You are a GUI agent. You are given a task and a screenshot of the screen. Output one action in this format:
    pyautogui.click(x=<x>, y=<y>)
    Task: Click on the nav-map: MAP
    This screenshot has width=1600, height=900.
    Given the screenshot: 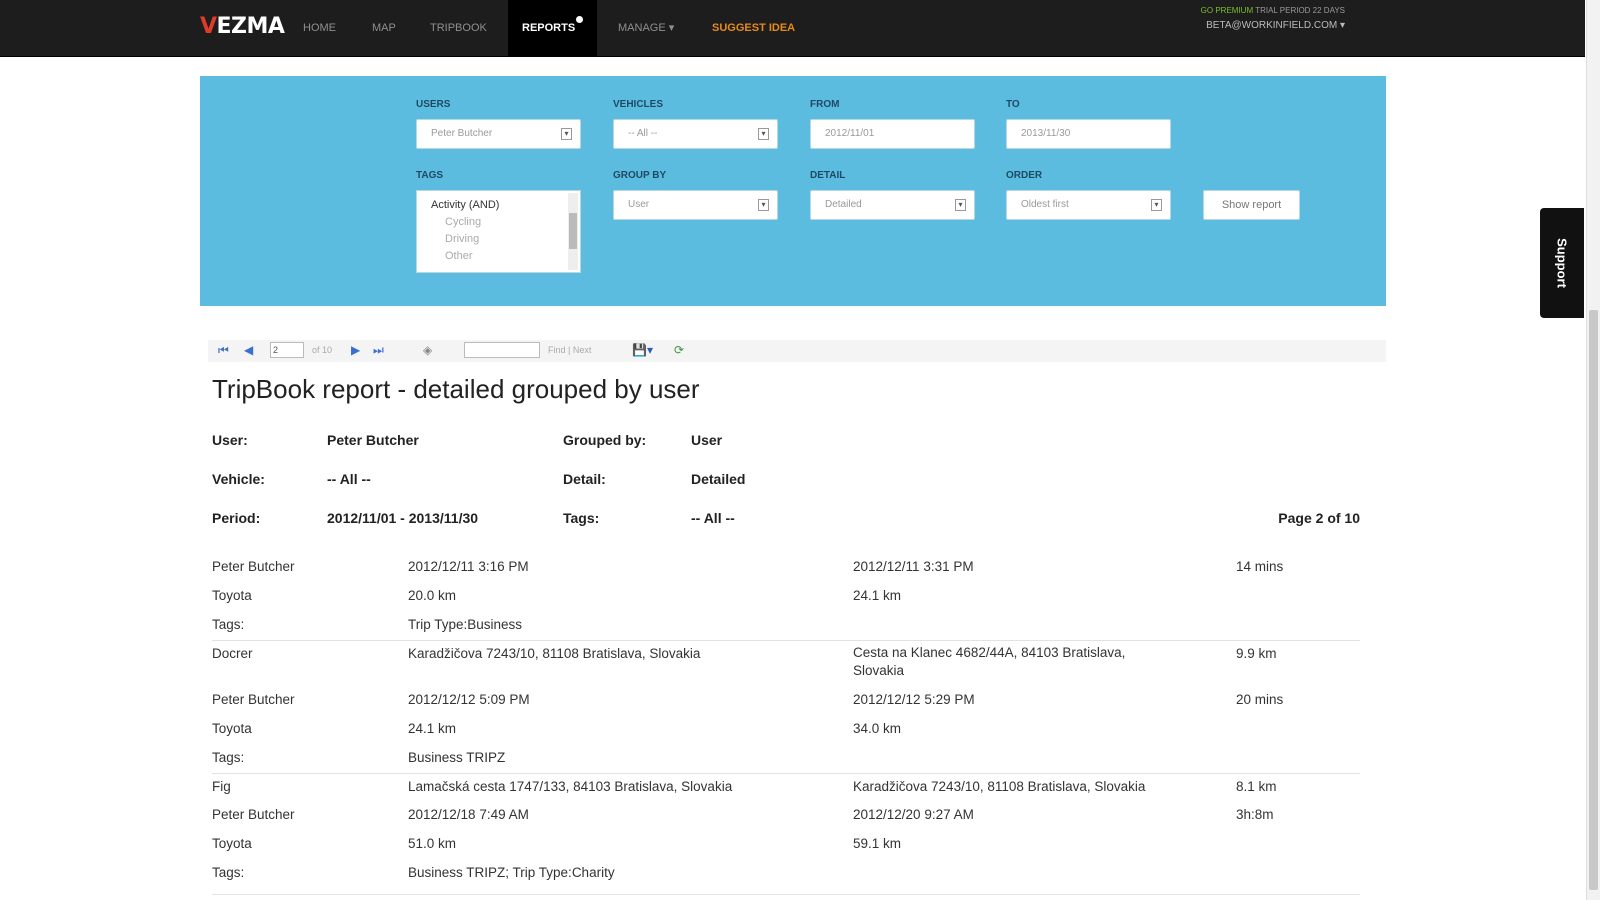 What is the action you would take?
    pyautogui.click(x=384, y=28)
    